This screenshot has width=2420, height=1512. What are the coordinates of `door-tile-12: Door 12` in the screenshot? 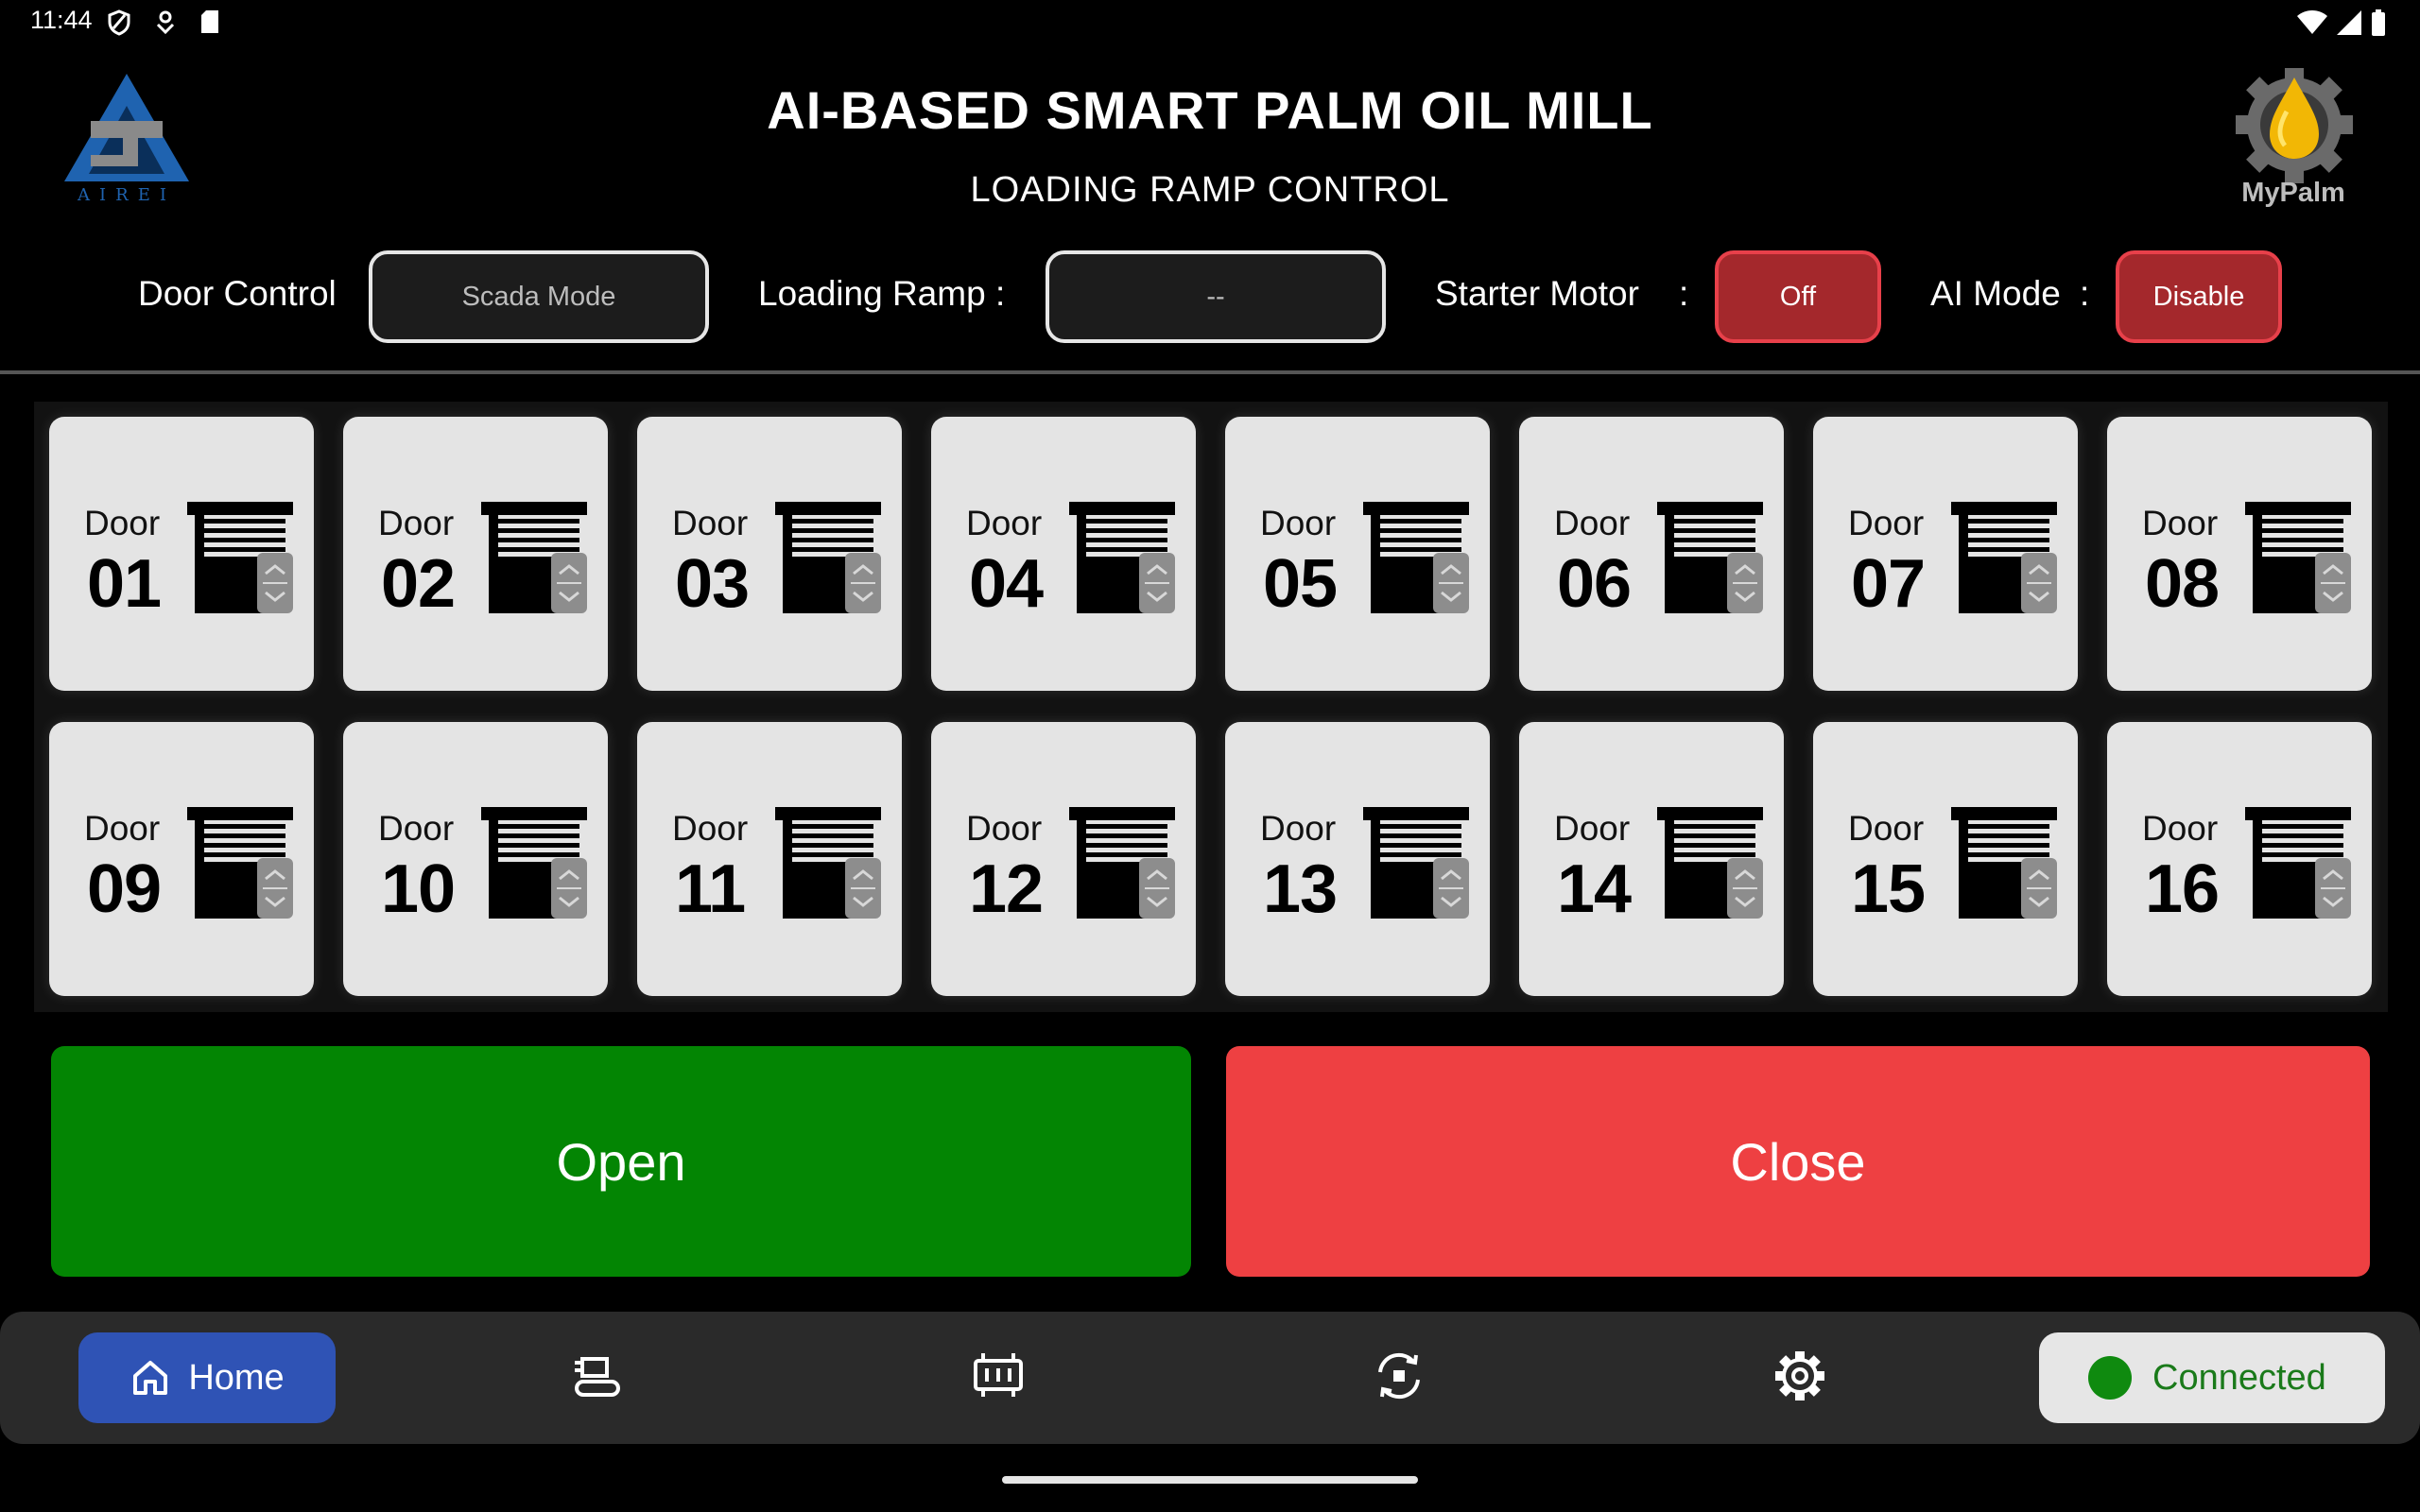 It's located at (1063, 859).